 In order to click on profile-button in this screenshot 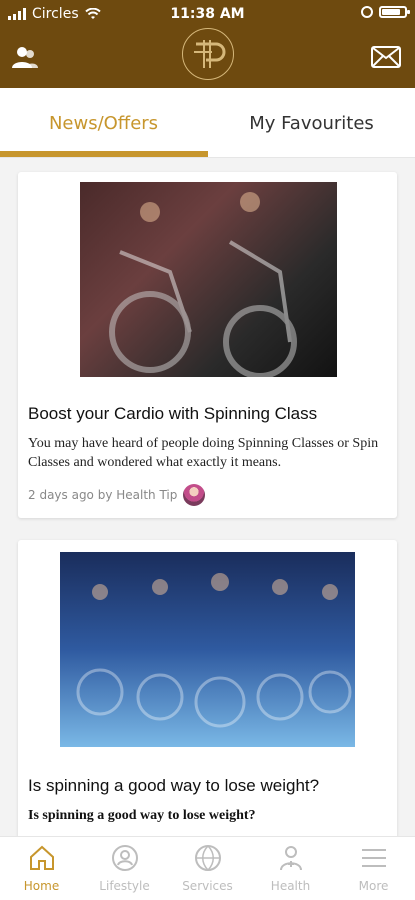, I will do `click(25, 57)`.